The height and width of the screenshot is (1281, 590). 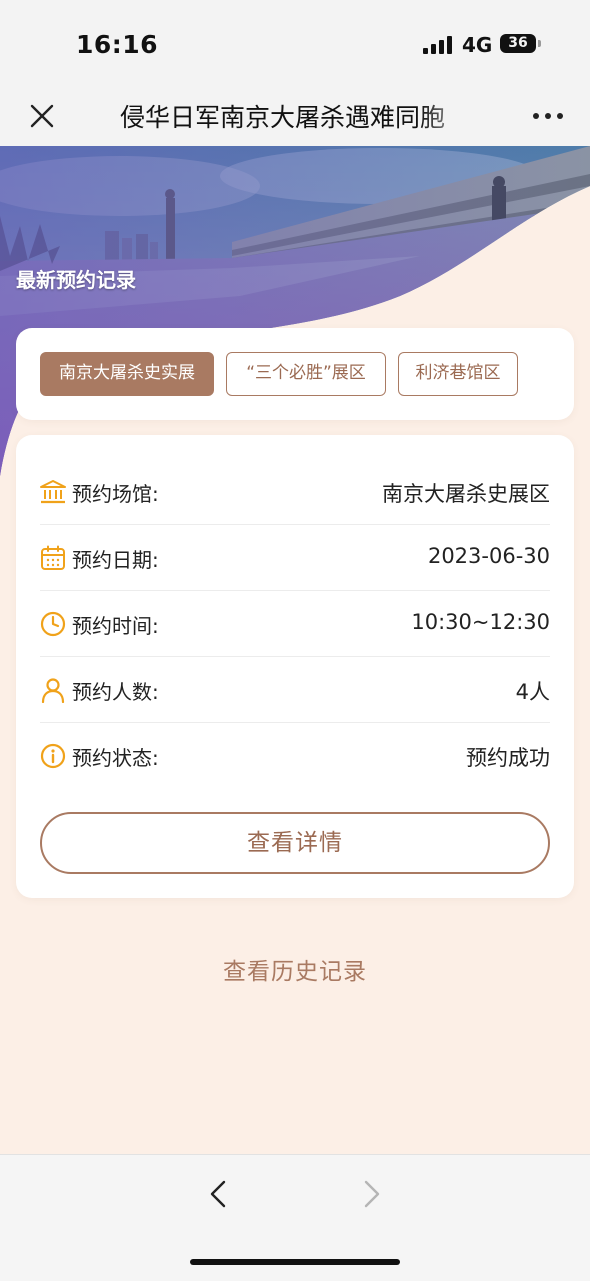 What do you see at coordinates (295, 1262) in the screenshot?
I see `home-indicator` at bounding box center [295, 1262].